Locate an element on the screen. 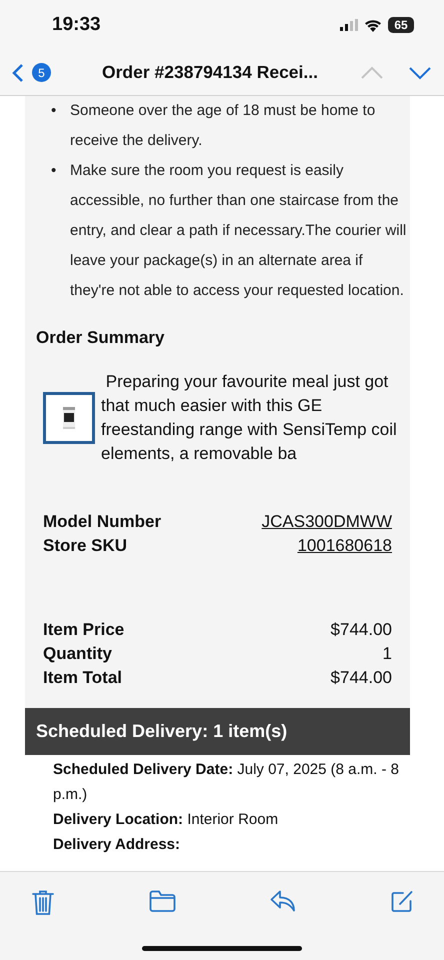 This screenshot has width=444, height=960. price-label: Item Total is located at coordinates (82, 678).